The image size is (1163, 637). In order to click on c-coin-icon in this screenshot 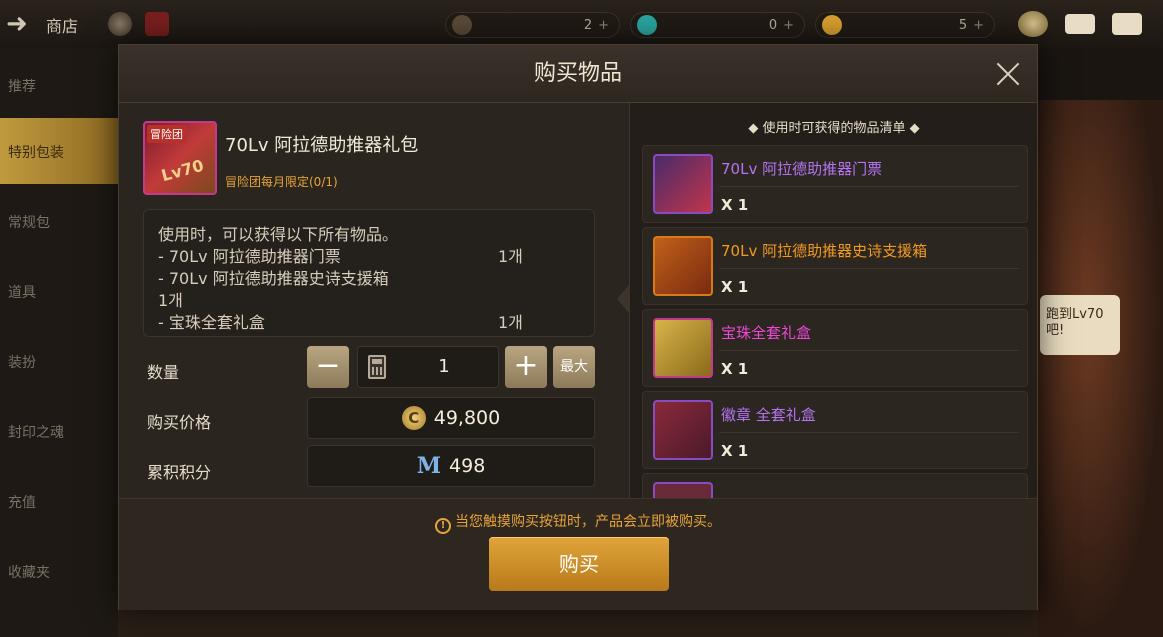, I will do `click(462, 25)`.